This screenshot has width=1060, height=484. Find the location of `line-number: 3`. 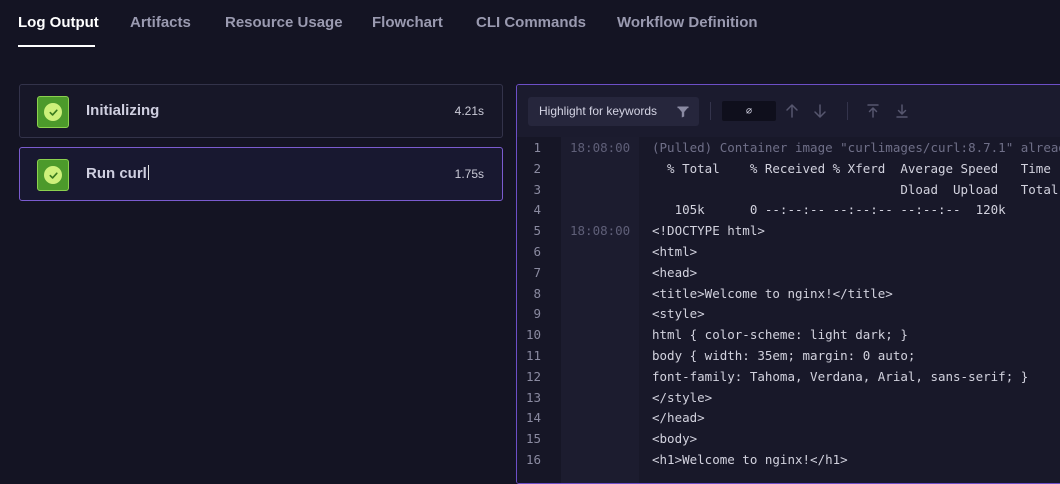

line-number: 3 is located at coordinates (537, 189).